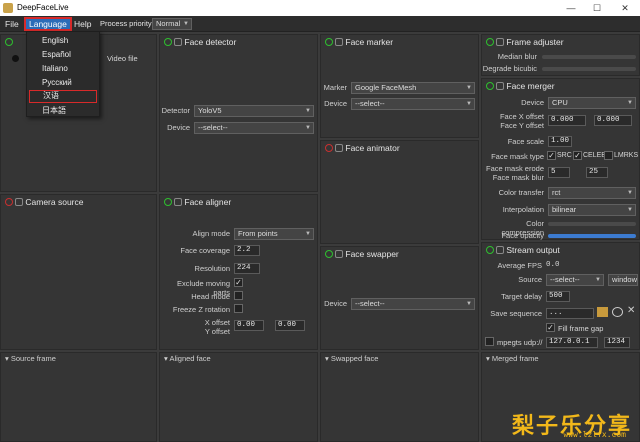 The image size is (640, 442). I want to click on menu-file: File, so click(12, 24).